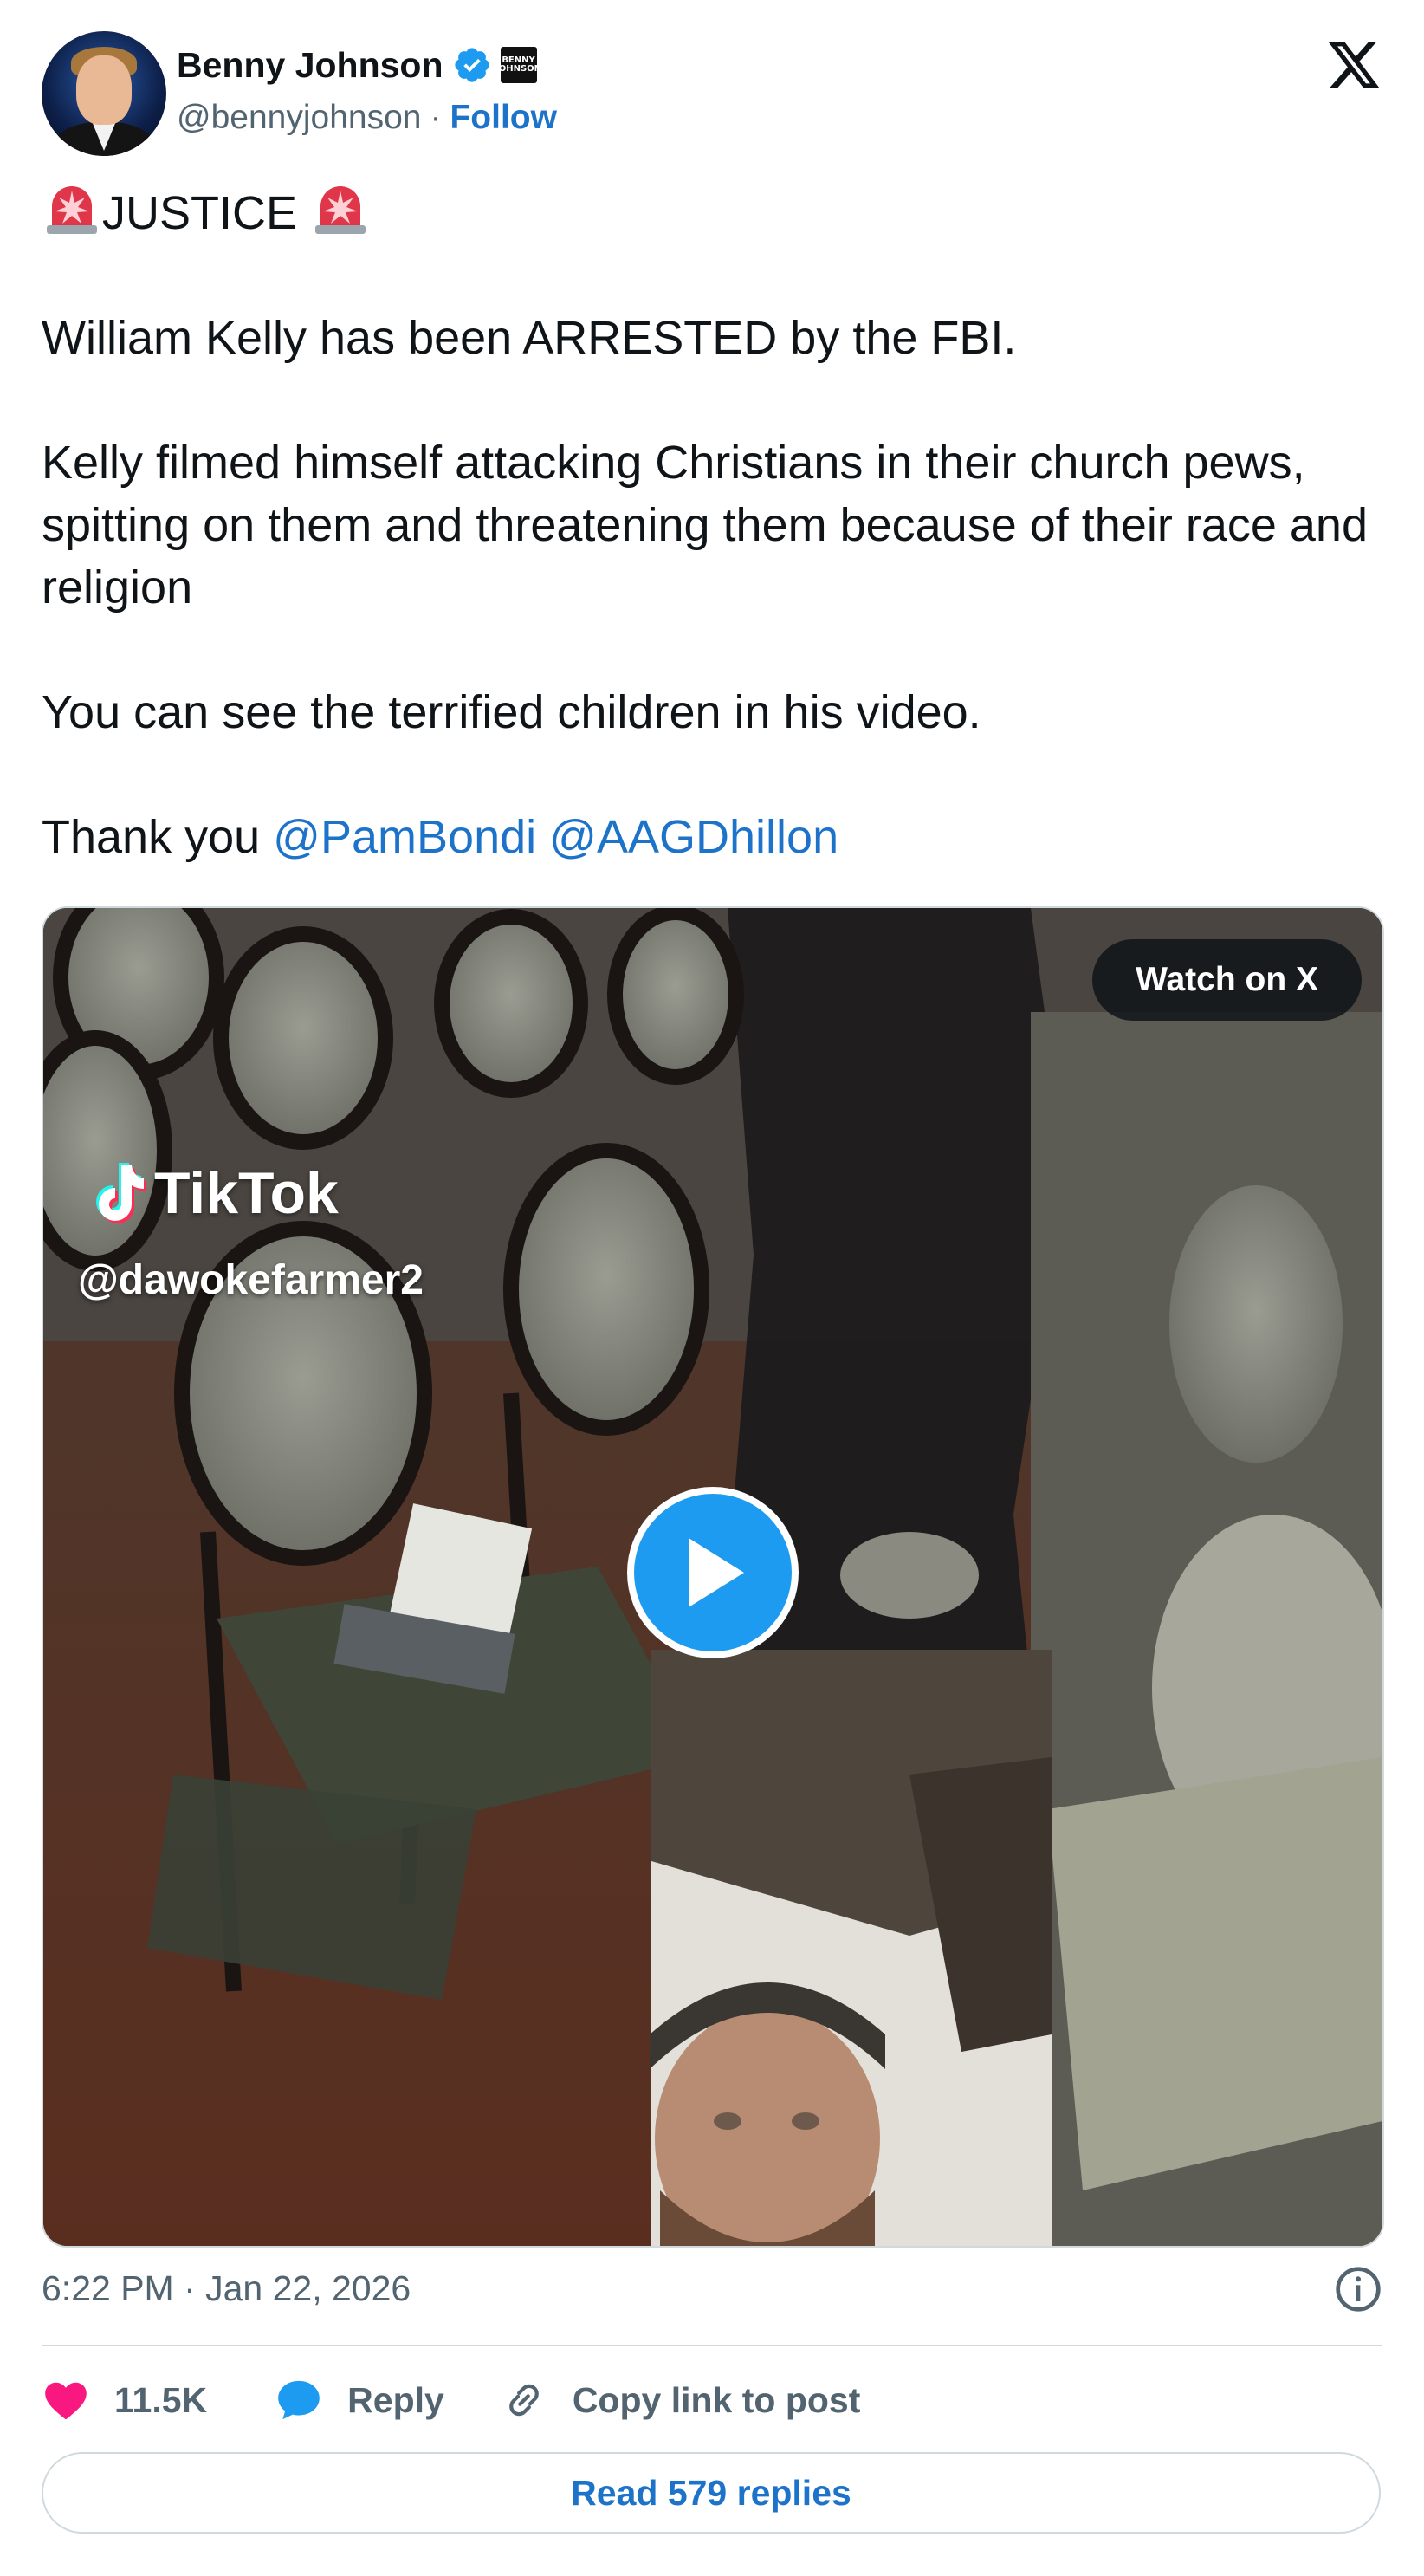 Image resolution: width=1424 pixels, height=2576 pixels. I want to click on link-icon, so click(523, 2400).